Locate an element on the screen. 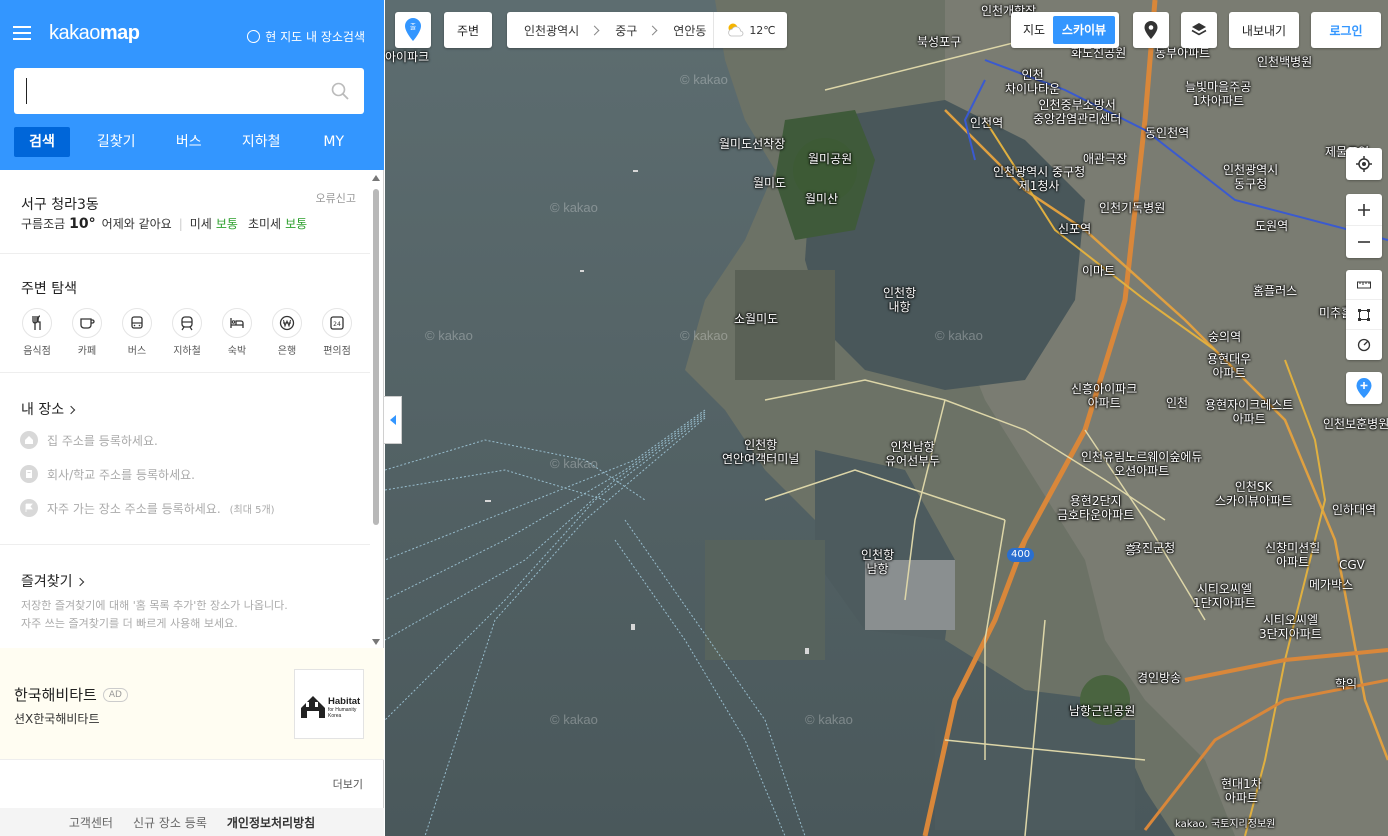  map-label: 늘빛마을주공 1차아파트 is located at coordinates (1218, 94).